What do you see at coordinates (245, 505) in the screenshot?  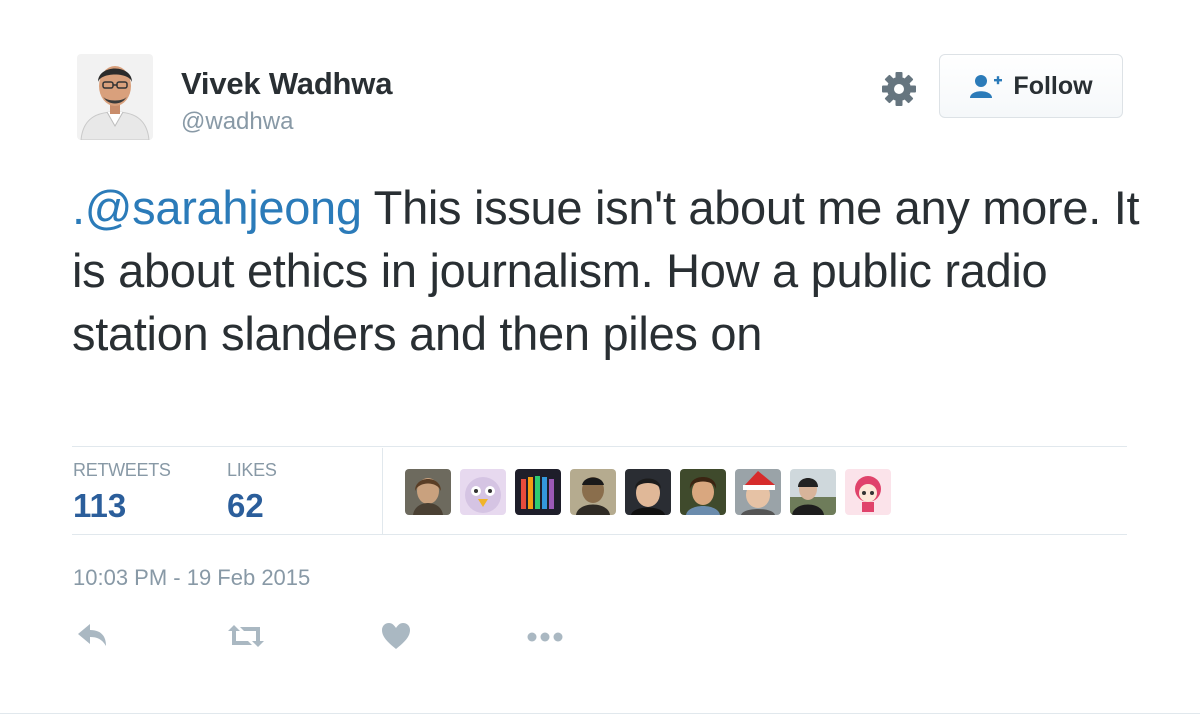 I see `likes-count: 62` at bounding box center [245, 505].